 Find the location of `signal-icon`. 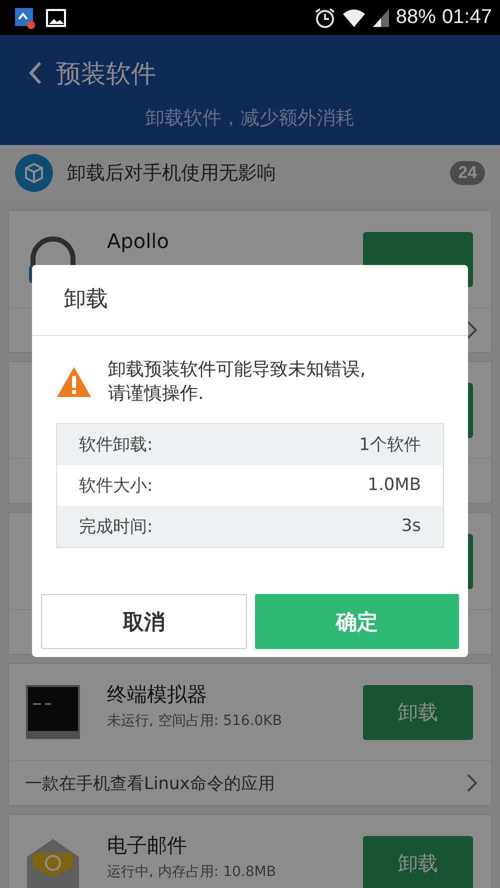

signal-icon is located at coordinates (381, 18).